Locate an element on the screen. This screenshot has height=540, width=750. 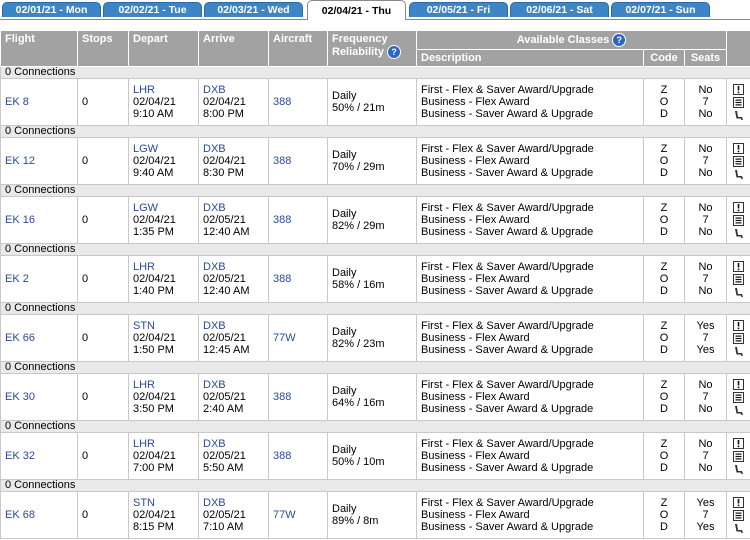
stops: 0 is located at coordinates (103, 515).